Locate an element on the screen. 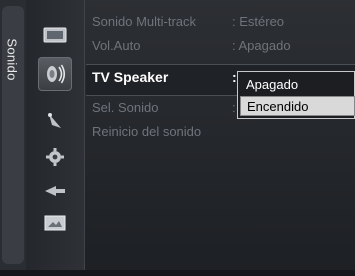 The image size is (355, 276). option-apagado: Apagado is located at coordinates (297, 85).